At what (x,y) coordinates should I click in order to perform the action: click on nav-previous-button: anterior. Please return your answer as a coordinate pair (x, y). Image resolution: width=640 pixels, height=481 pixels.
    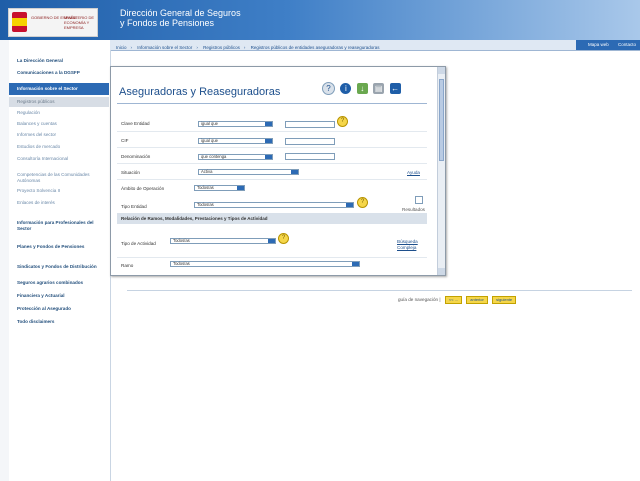
    Looking at the image, I should click on (477, 300).